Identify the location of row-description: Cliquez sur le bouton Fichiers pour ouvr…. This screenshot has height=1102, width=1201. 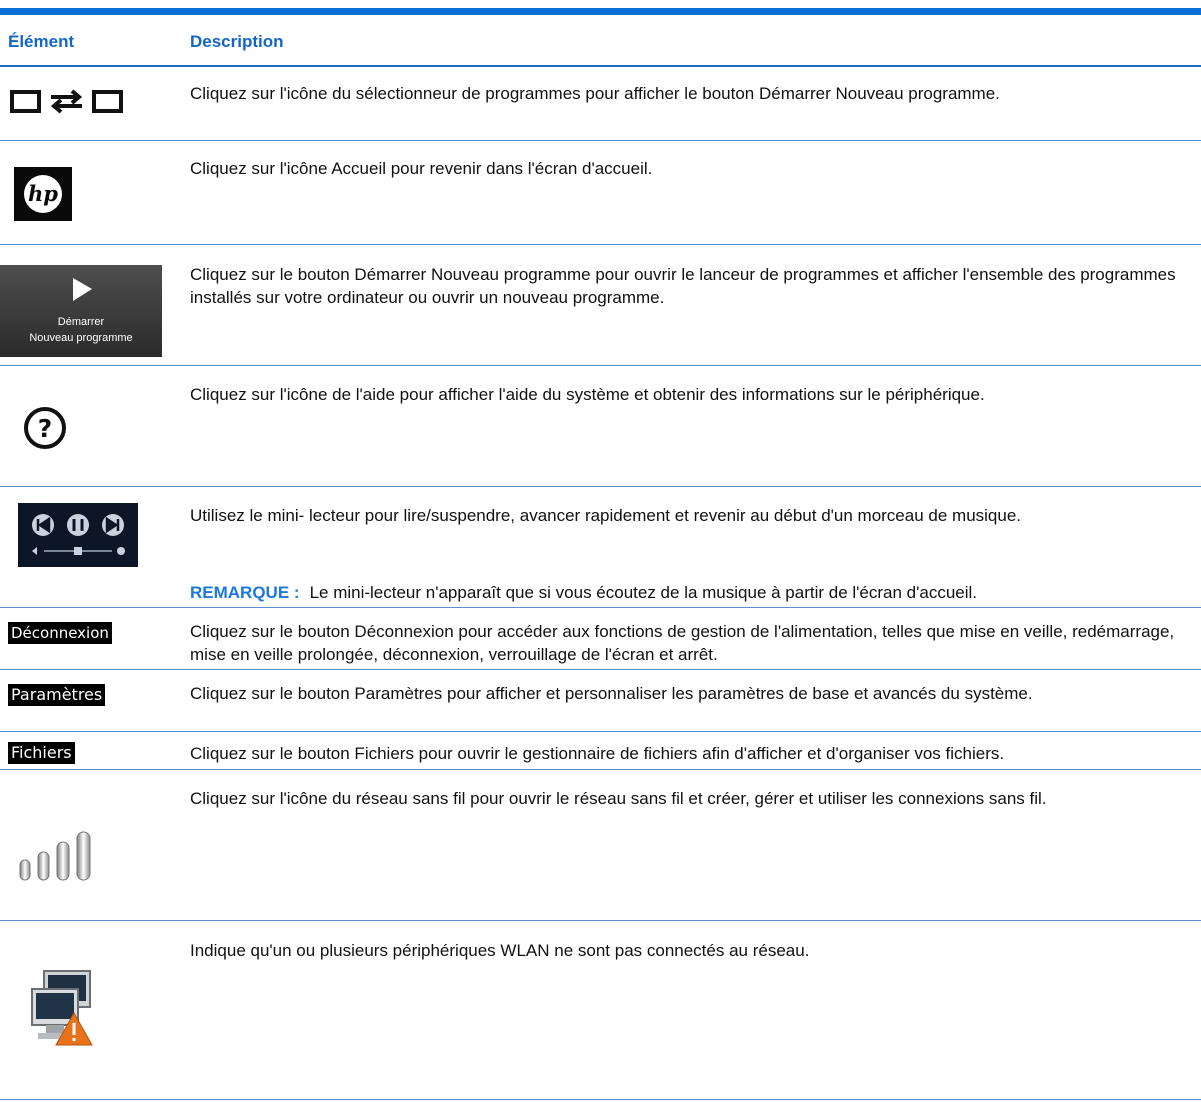
(597, 753).